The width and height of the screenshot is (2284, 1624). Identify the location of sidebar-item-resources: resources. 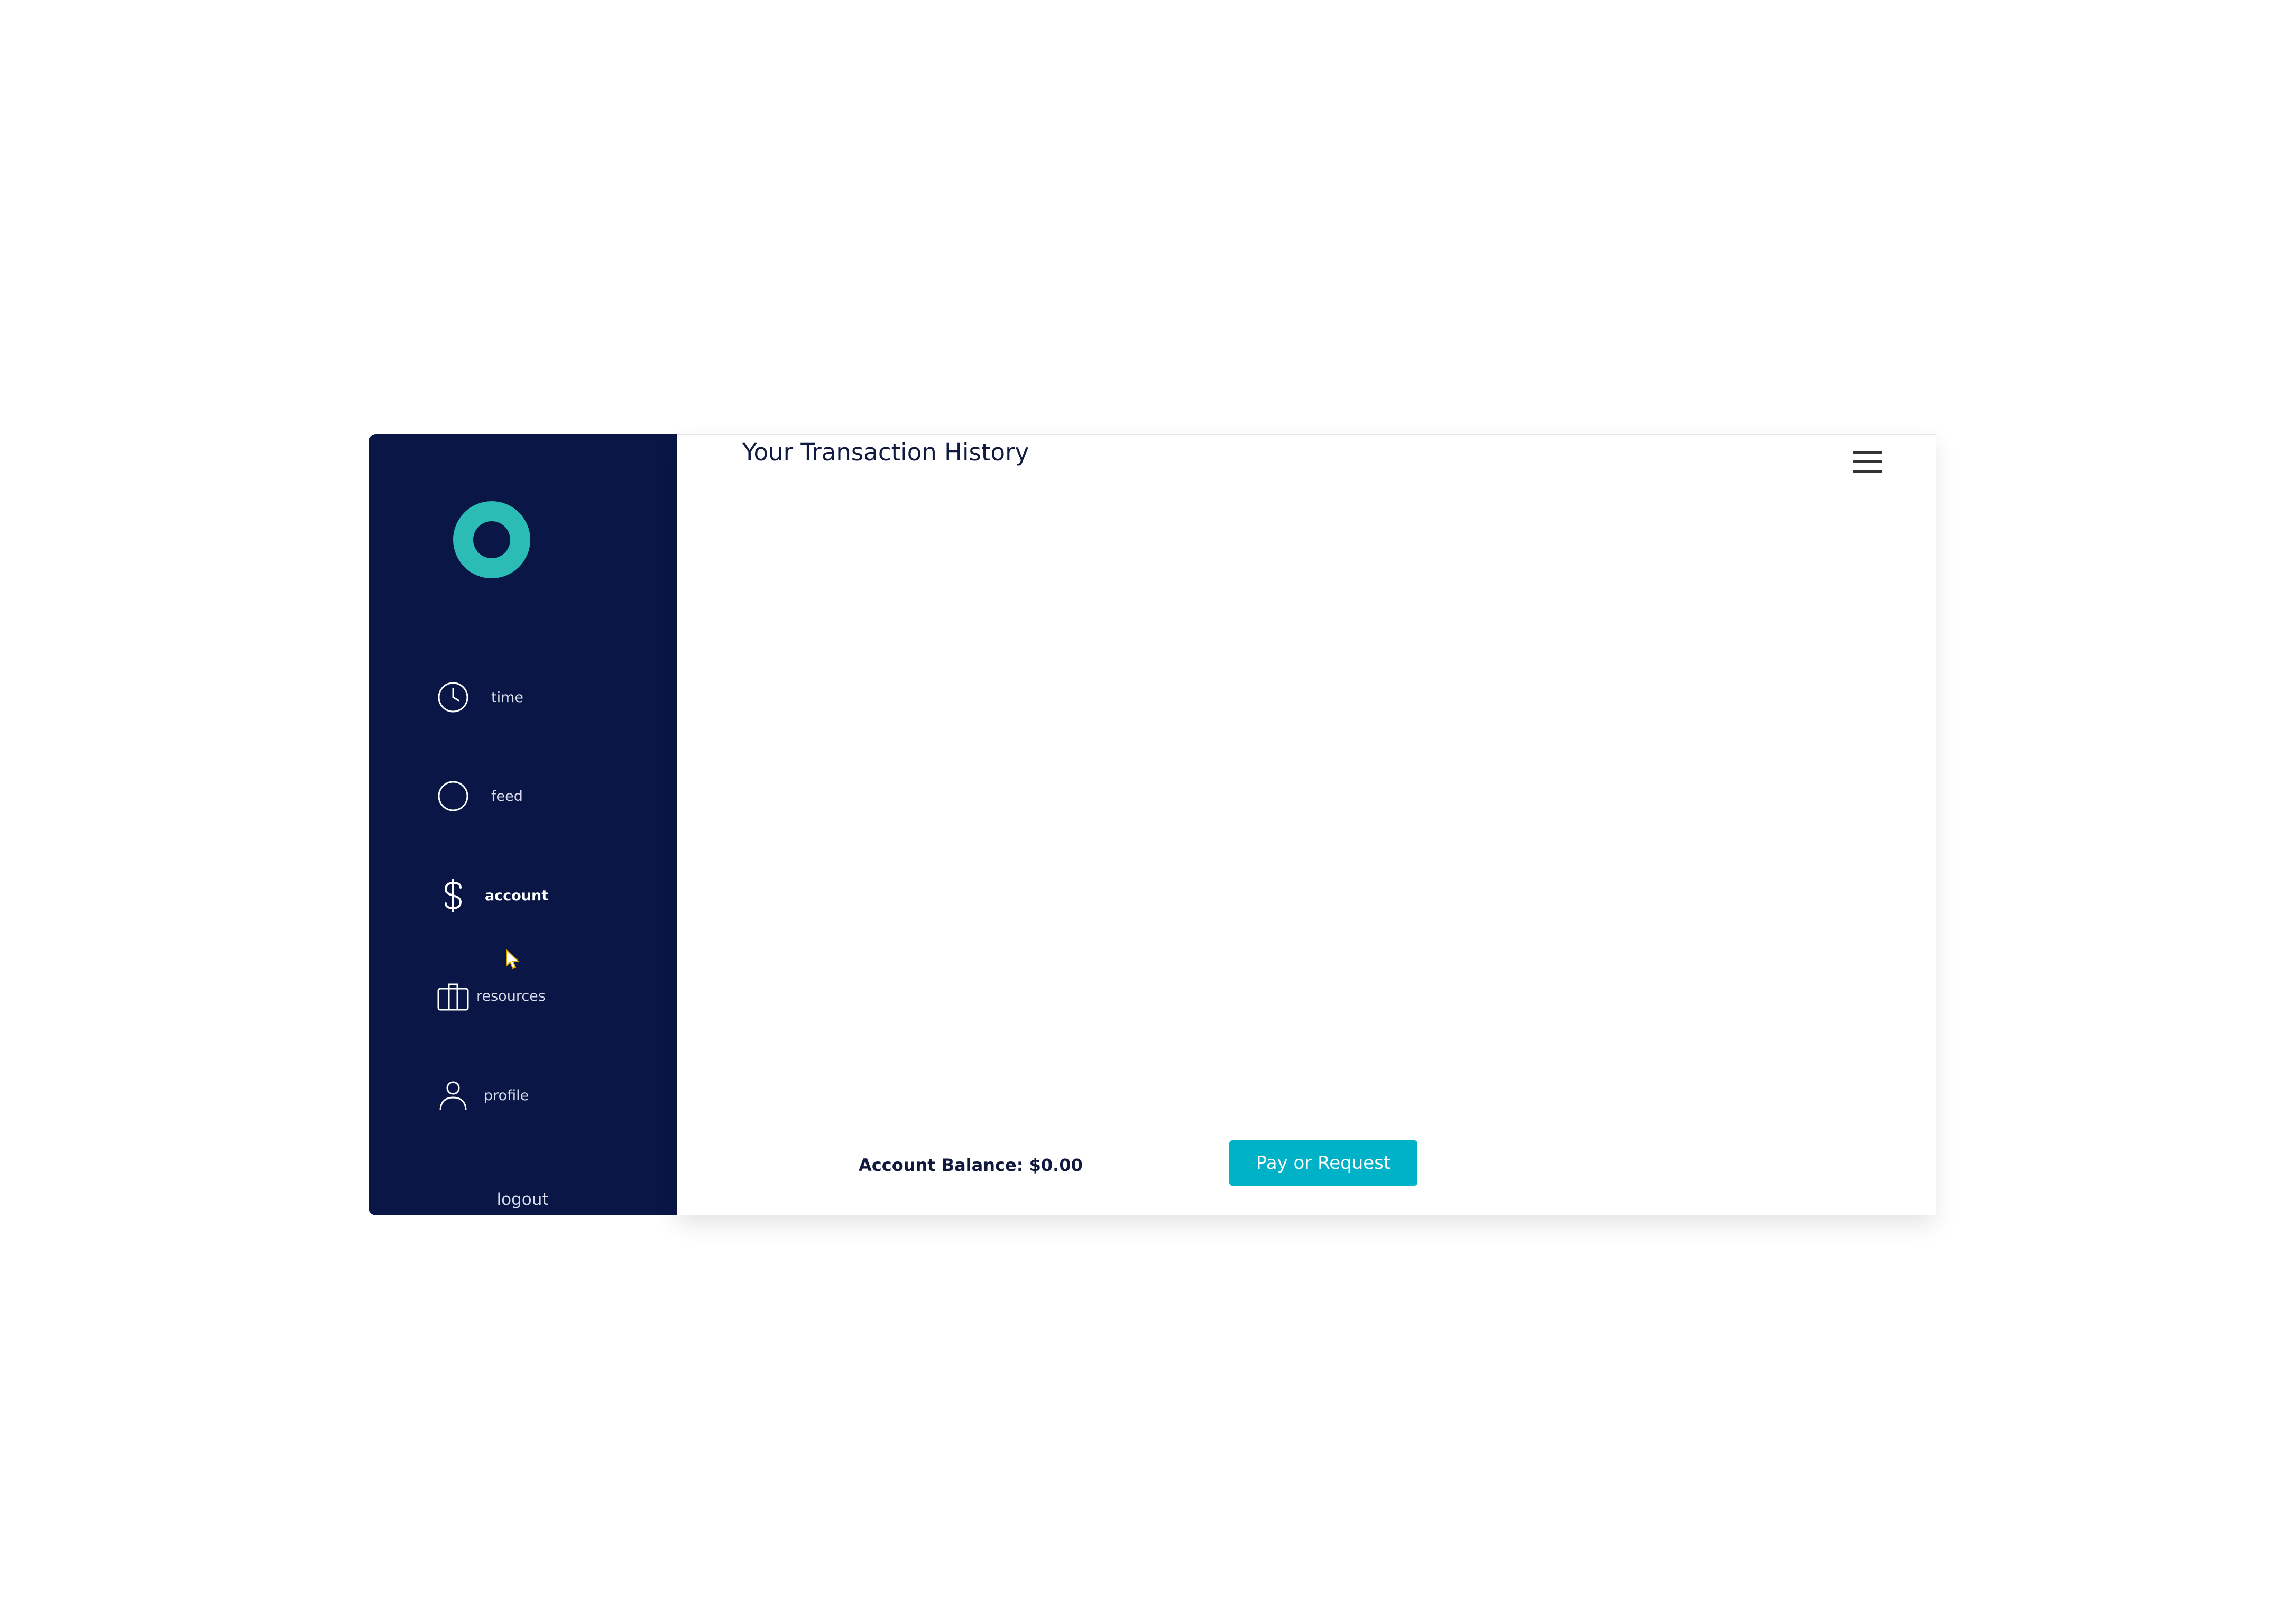
(505, 996).